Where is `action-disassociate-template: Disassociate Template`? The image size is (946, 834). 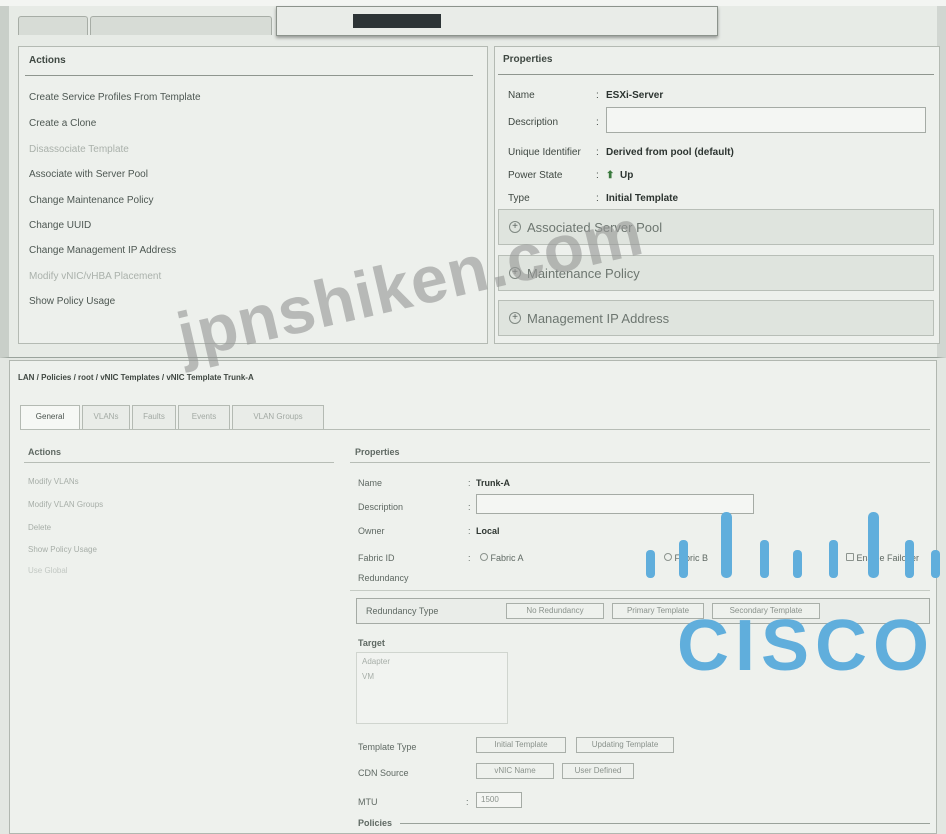 action-disassociate-template: Disassociate Template is located at coordinates (79, 149).